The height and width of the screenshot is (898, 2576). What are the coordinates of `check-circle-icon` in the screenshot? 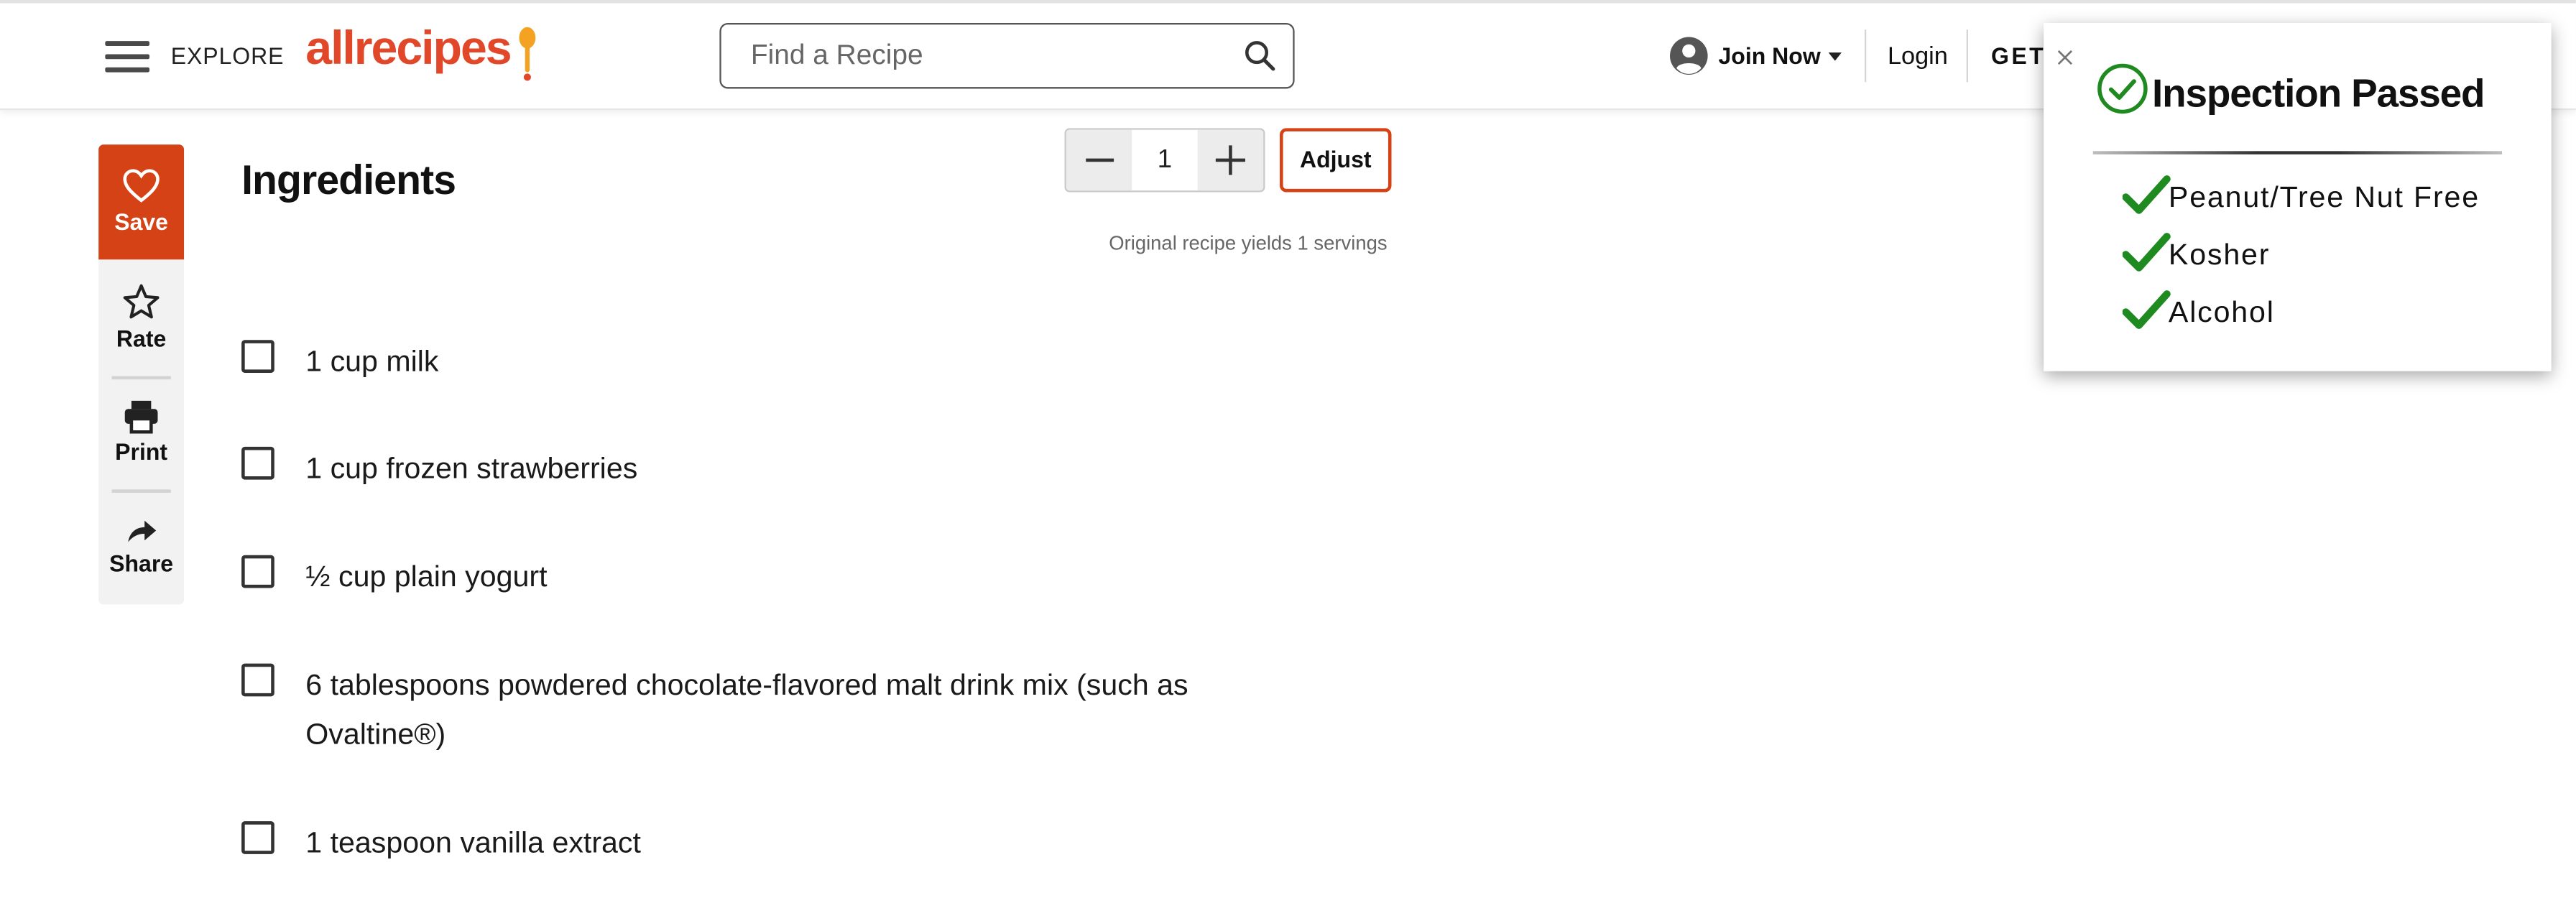 It's located at (2122, 88).